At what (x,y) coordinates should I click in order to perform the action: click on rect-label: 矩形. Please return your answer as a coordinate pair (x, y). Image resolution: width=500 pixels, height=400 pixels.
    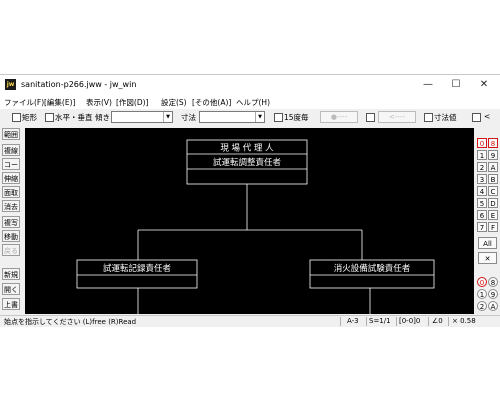
    Looking at the image, I should click on (29, 117).